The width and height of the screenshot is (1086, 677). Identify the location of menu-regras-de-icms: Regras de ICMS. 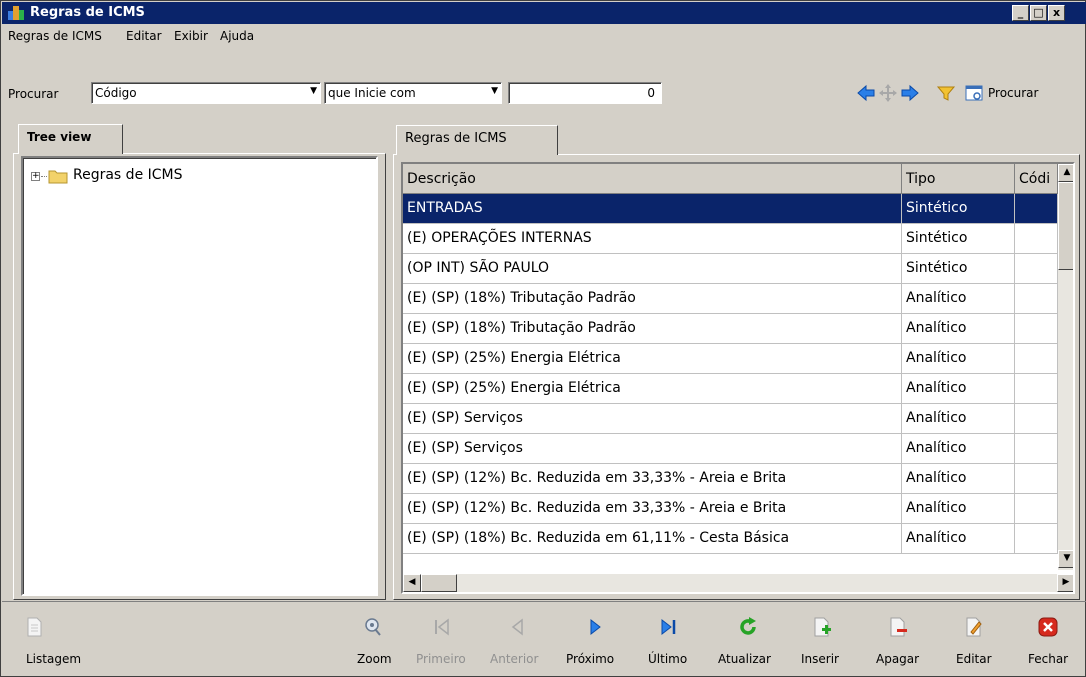
(55, 36).